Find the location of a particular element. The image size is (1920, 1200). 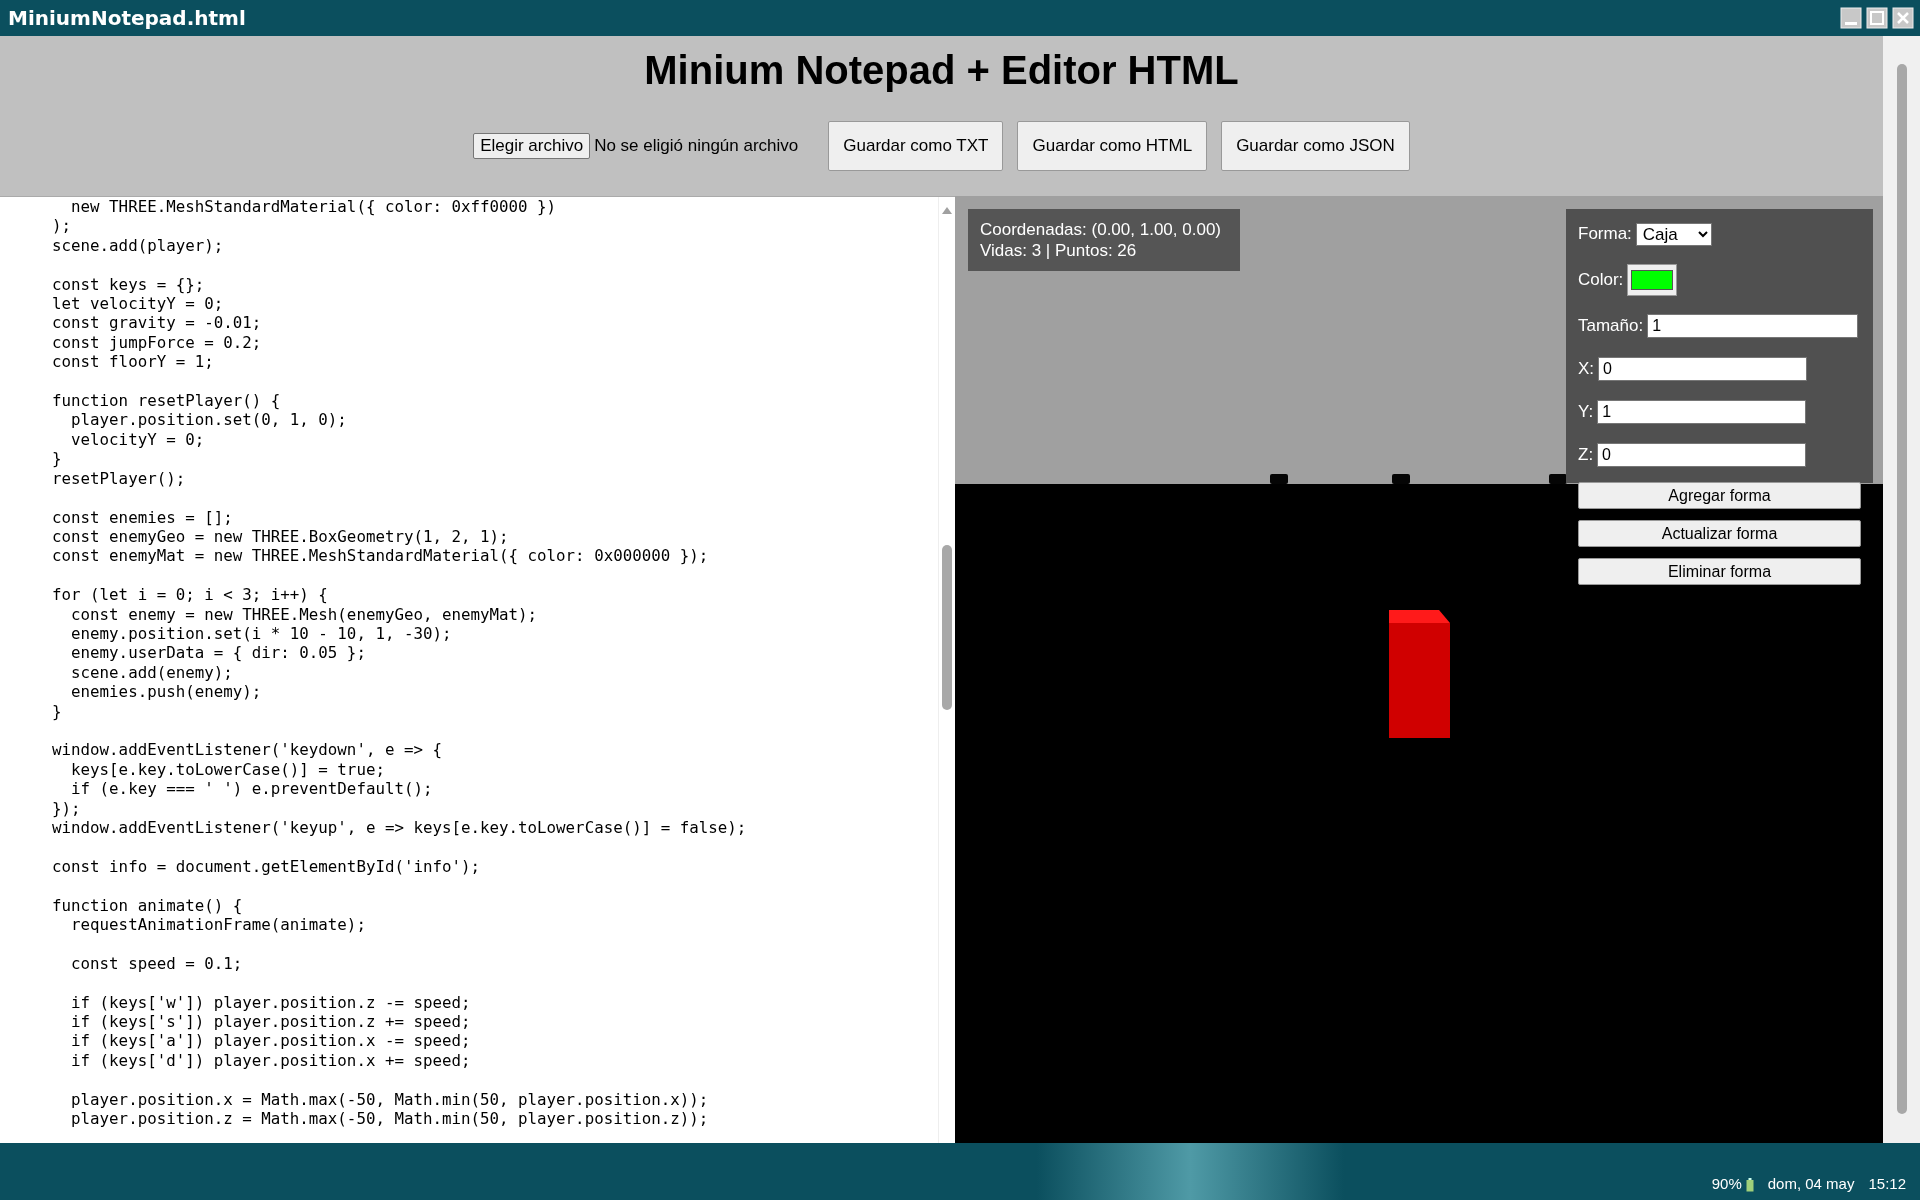

field-label: Tamaño: is located at coordinates (1611, 326).